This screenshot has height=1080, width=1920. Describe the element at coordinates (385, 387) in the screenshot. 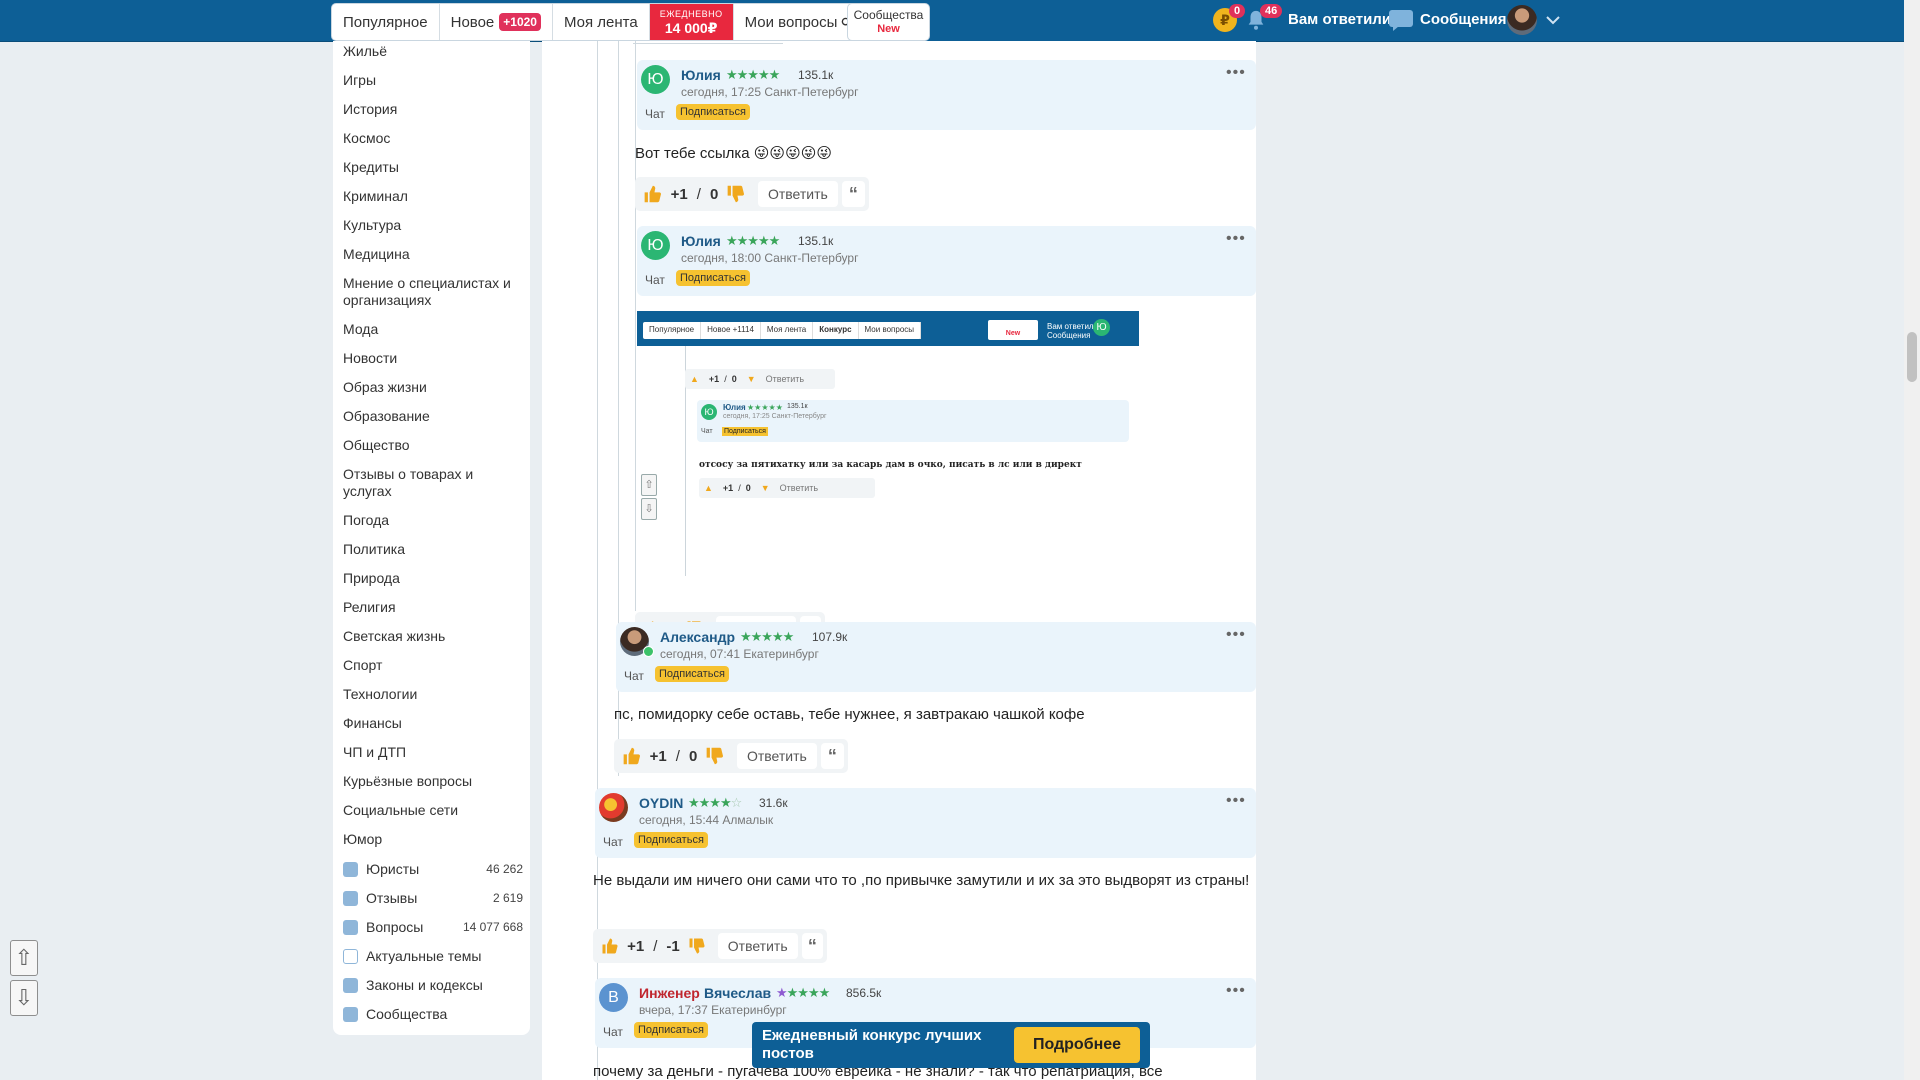

I see `category-item: Образ жизни` at that location.